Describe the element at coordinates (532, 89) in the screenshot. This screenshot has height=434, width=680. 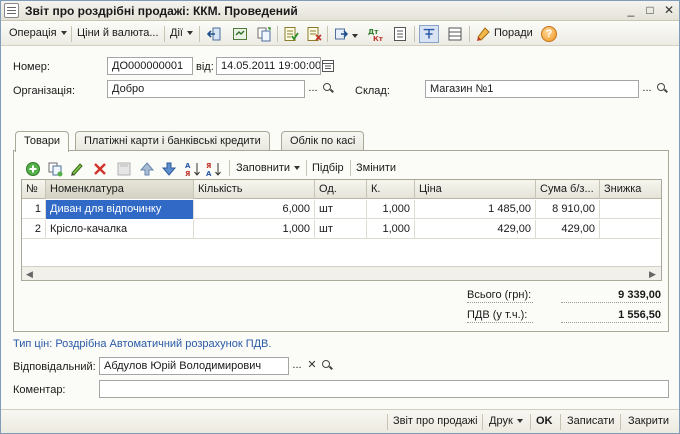
I see `warehouse-field: Магазин №1` at that location.